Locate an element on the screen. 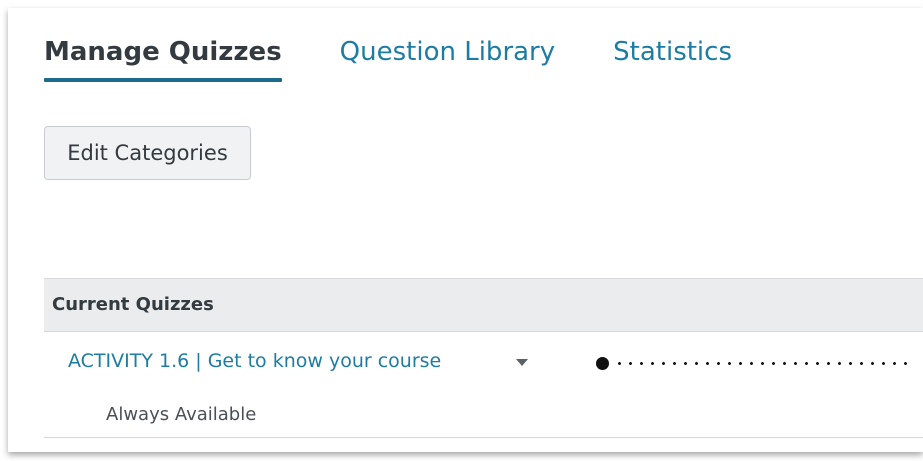 The width and height of the screenshot is (923, 461). active-tab-indicator is located at coordinates (163, 80).